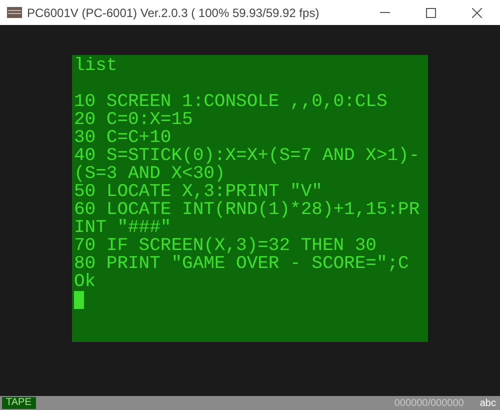 This screenshot has height=410, width=500. What do you see at coordinates (225, 246) in the screenshot?
I see `code-line: 70 IF SCREEN(X,3)=32 THEN 30` at bounding box center [225, 246].